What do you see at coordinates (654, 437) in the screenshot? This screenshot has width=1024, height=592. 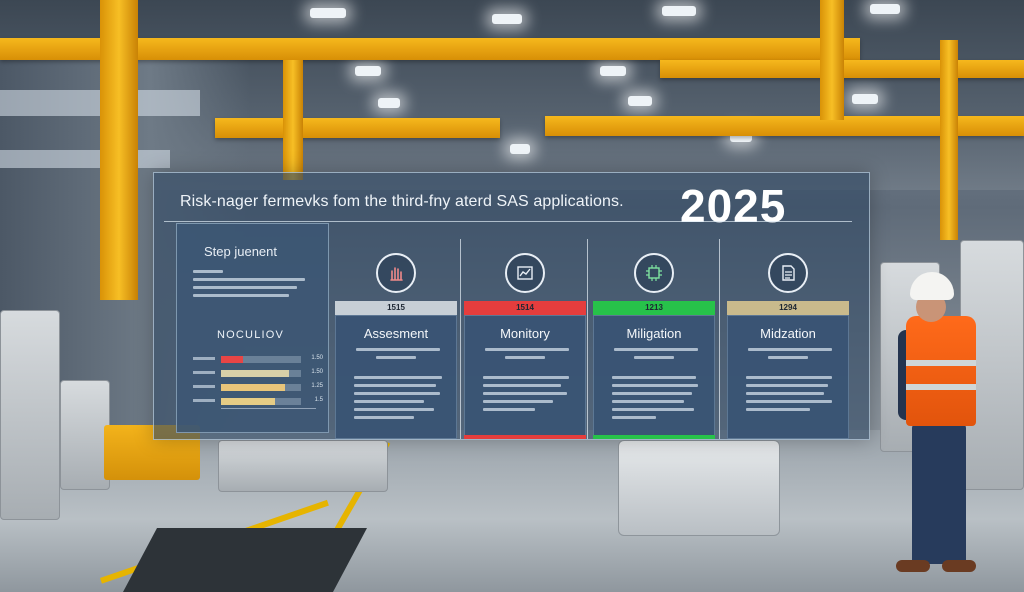 I see `phase-underline` at bounding box center [654, 437].